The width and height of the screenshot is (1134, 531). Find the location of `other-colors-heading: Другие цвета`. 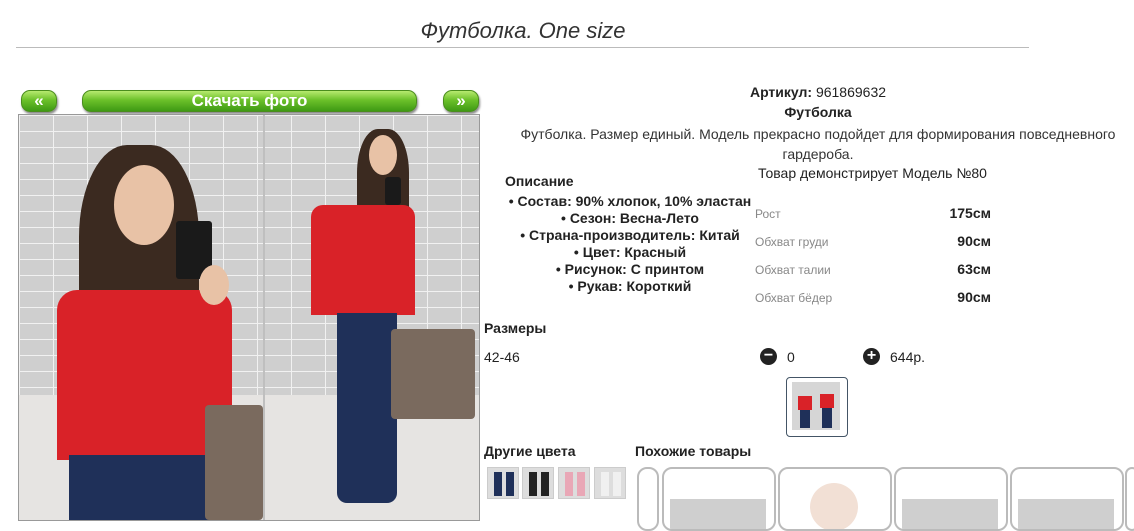

other-colors-heading: Другие цвета is located at coordinates (530, 451).